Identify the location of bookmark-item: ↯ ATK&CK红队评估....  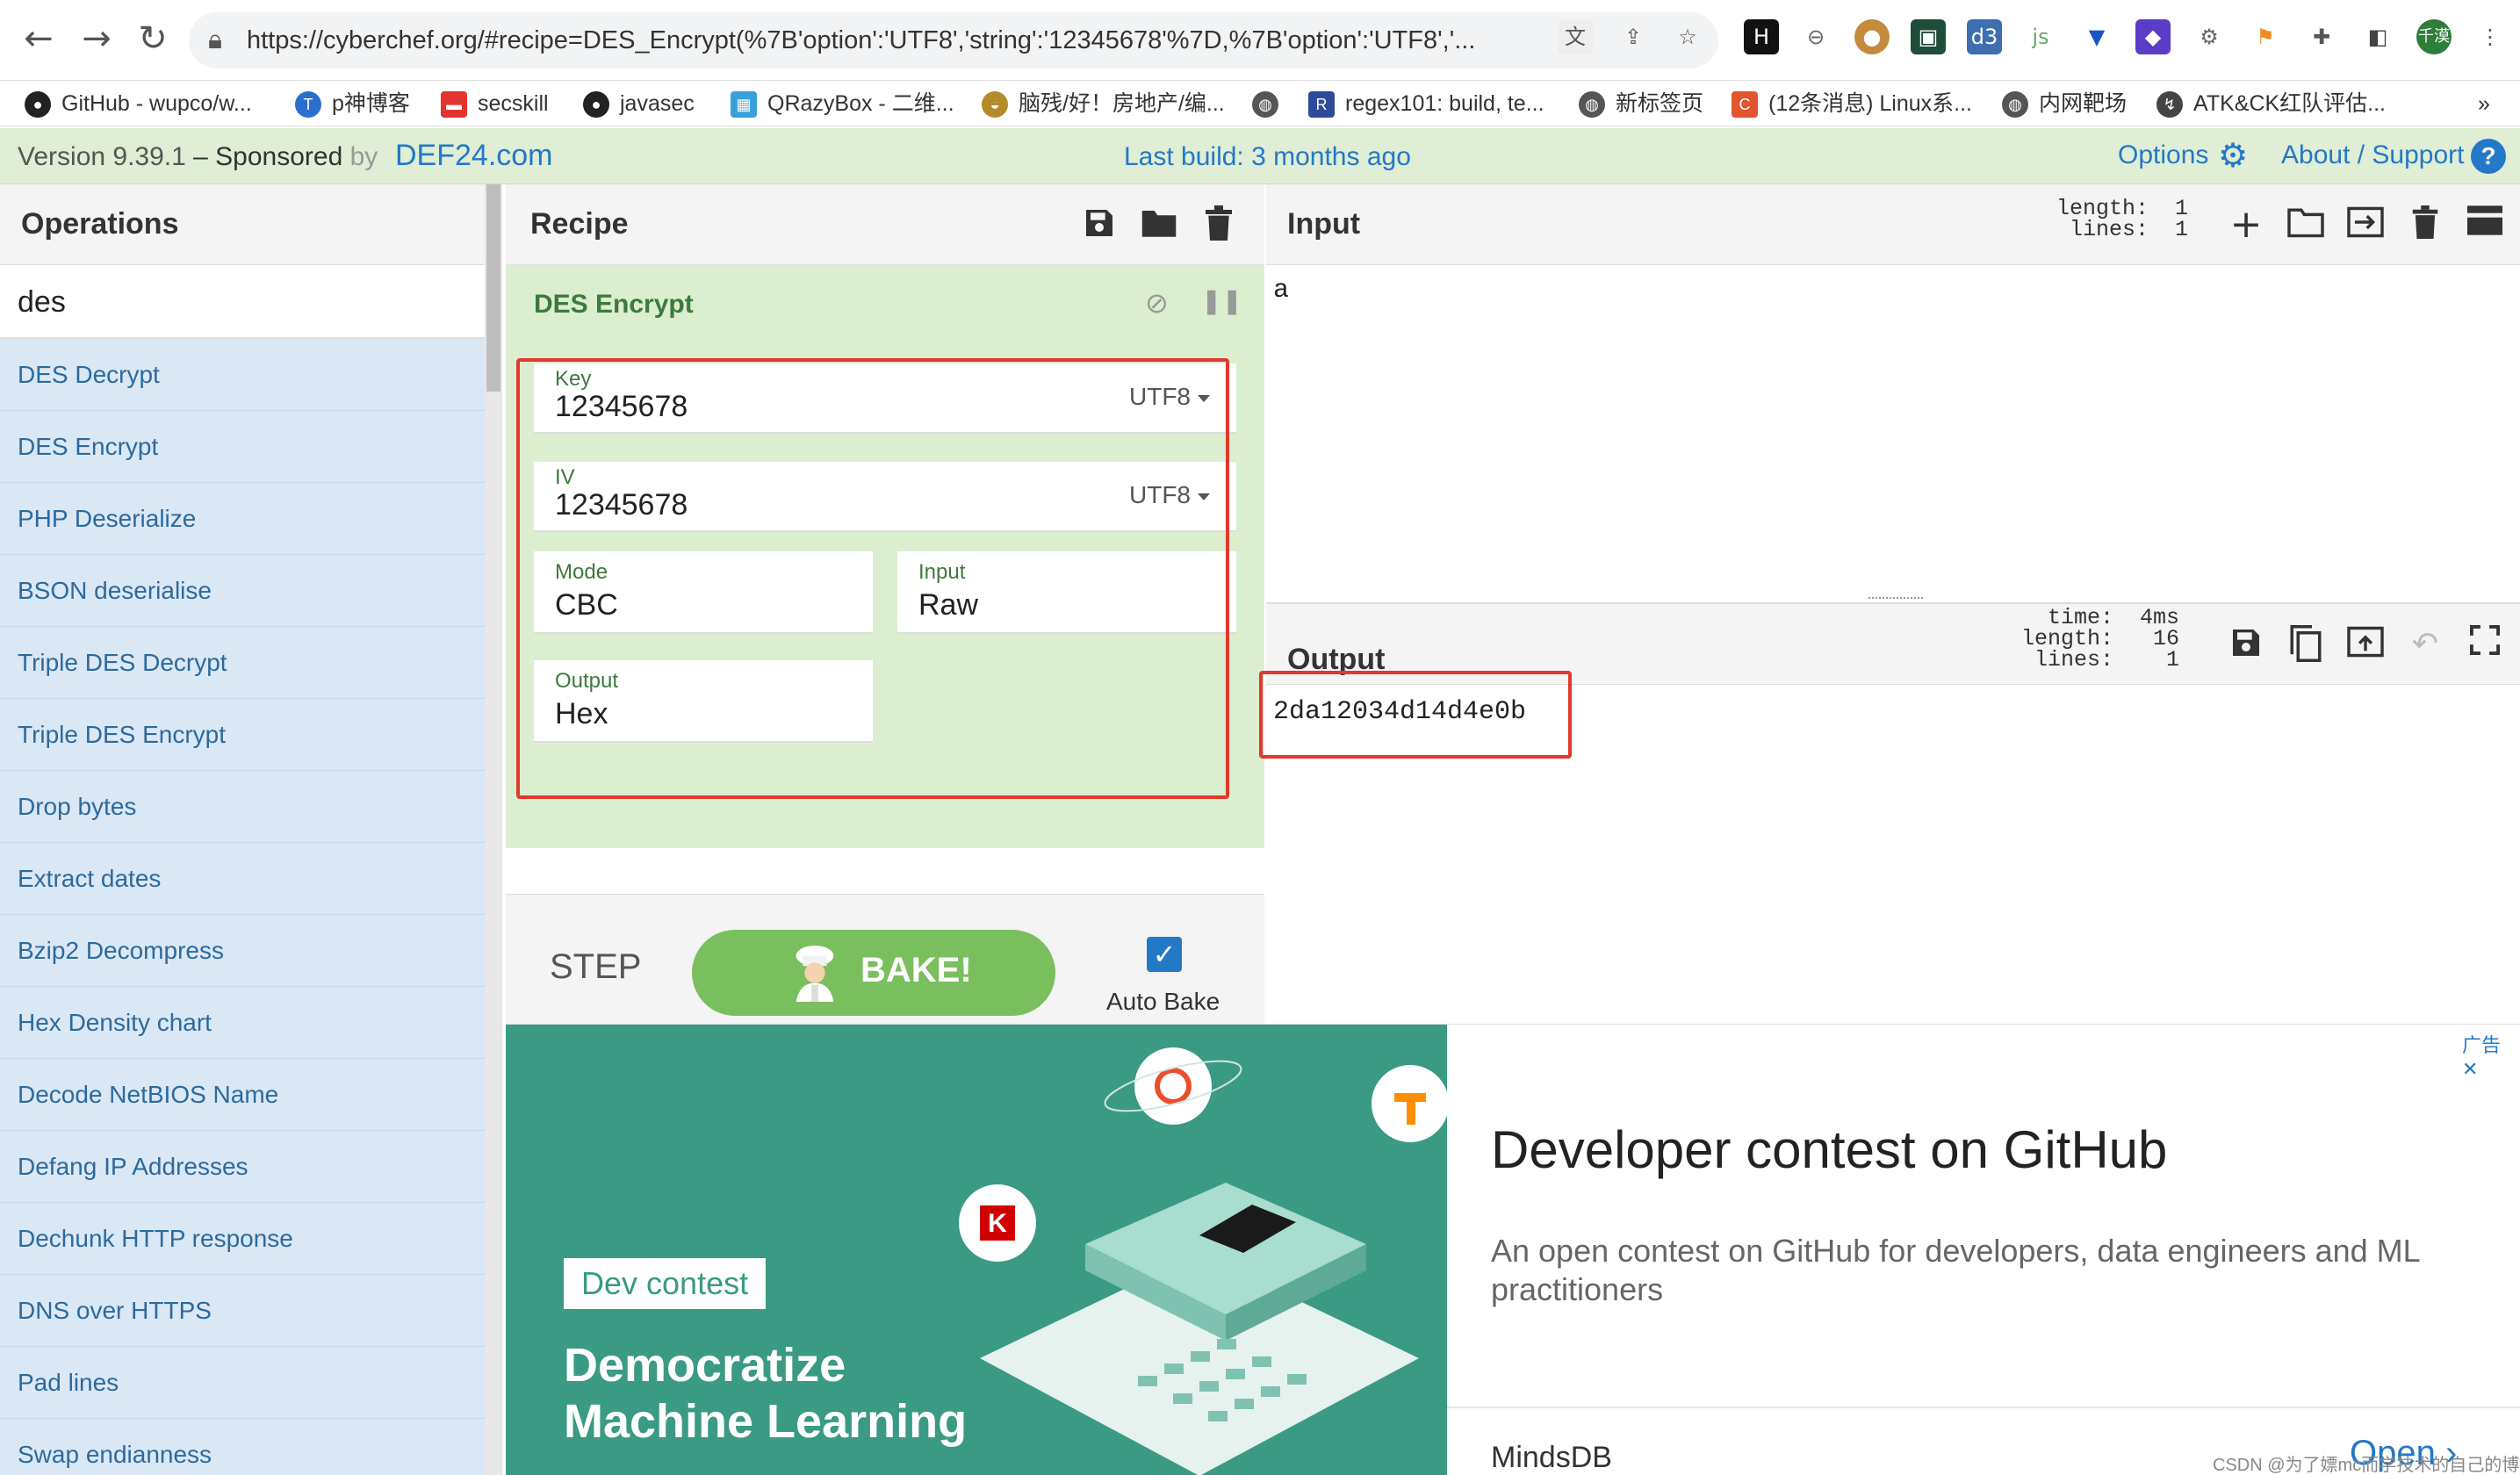
(2271, 103).